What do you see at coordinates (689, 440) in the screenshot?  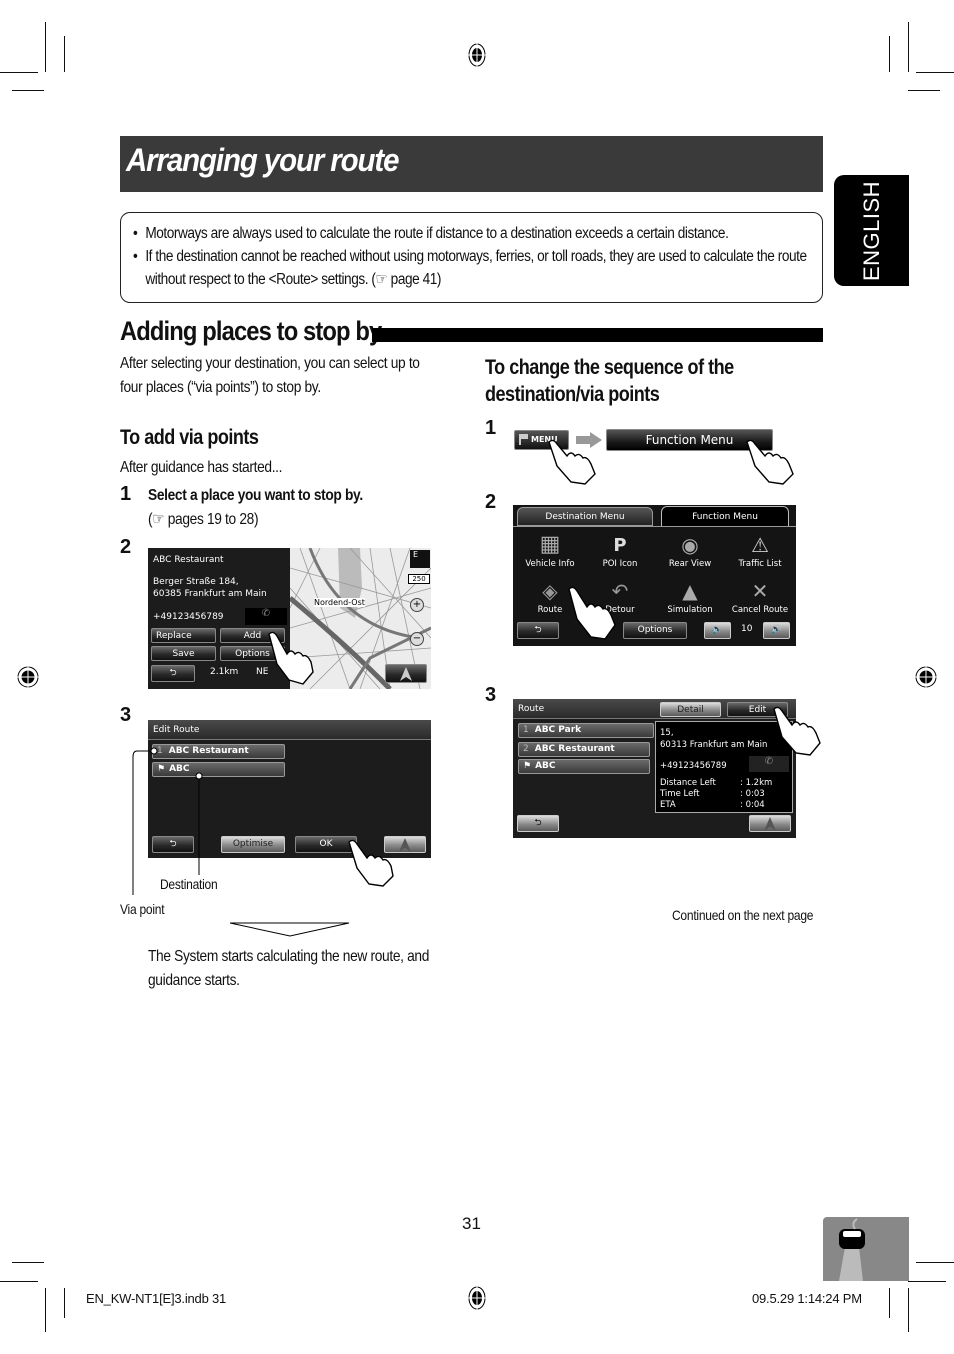 I see `function-menu-label: Function Menu` at bounding box center [689, 440].